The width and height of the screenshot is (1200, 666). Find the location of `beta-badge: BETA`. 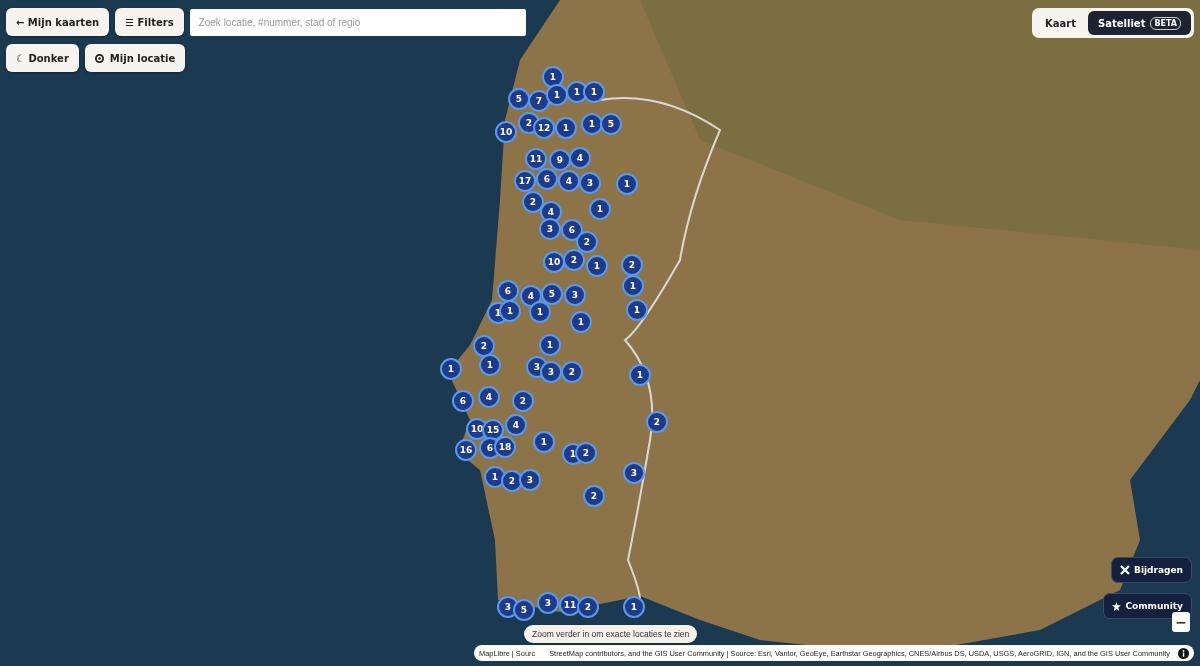

beta-badge: BETA is located at coordinates (1165, 23).